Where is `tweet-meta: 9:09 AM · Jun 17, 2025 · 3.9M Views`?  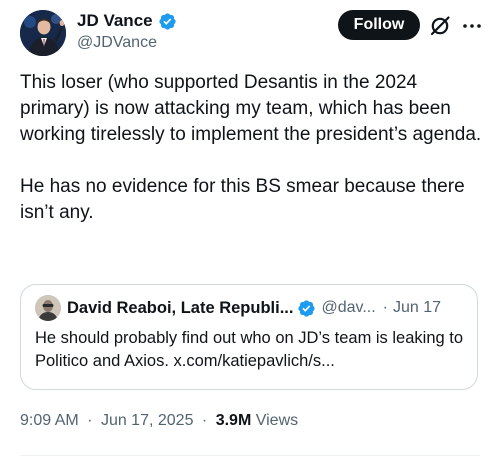
tweet-meta: 9:09 AM · Jun 17, 2025 · 3.9M Views is located at coordinates (159, 421).